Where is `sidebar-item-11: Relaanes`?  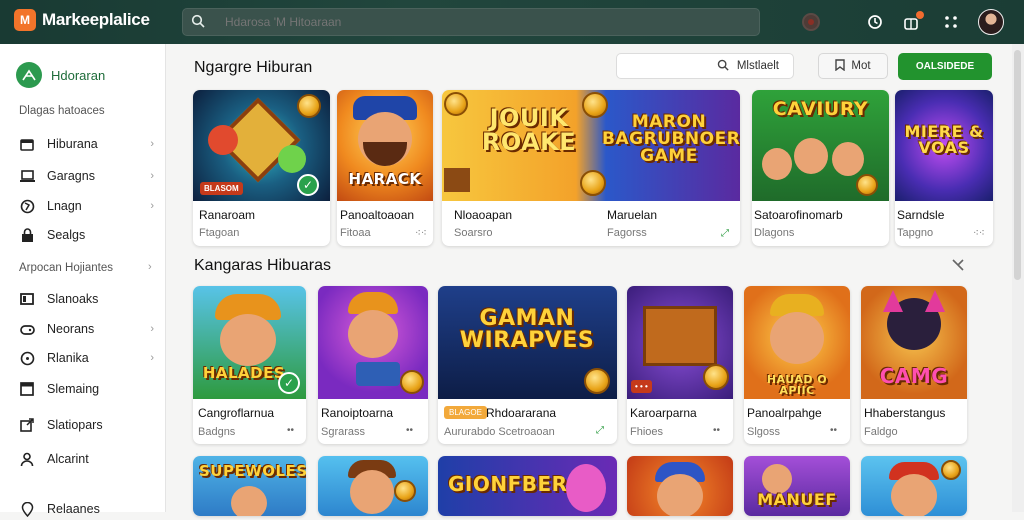 sidebar-item-11: Relaanes is located at coordinates (88, 509).